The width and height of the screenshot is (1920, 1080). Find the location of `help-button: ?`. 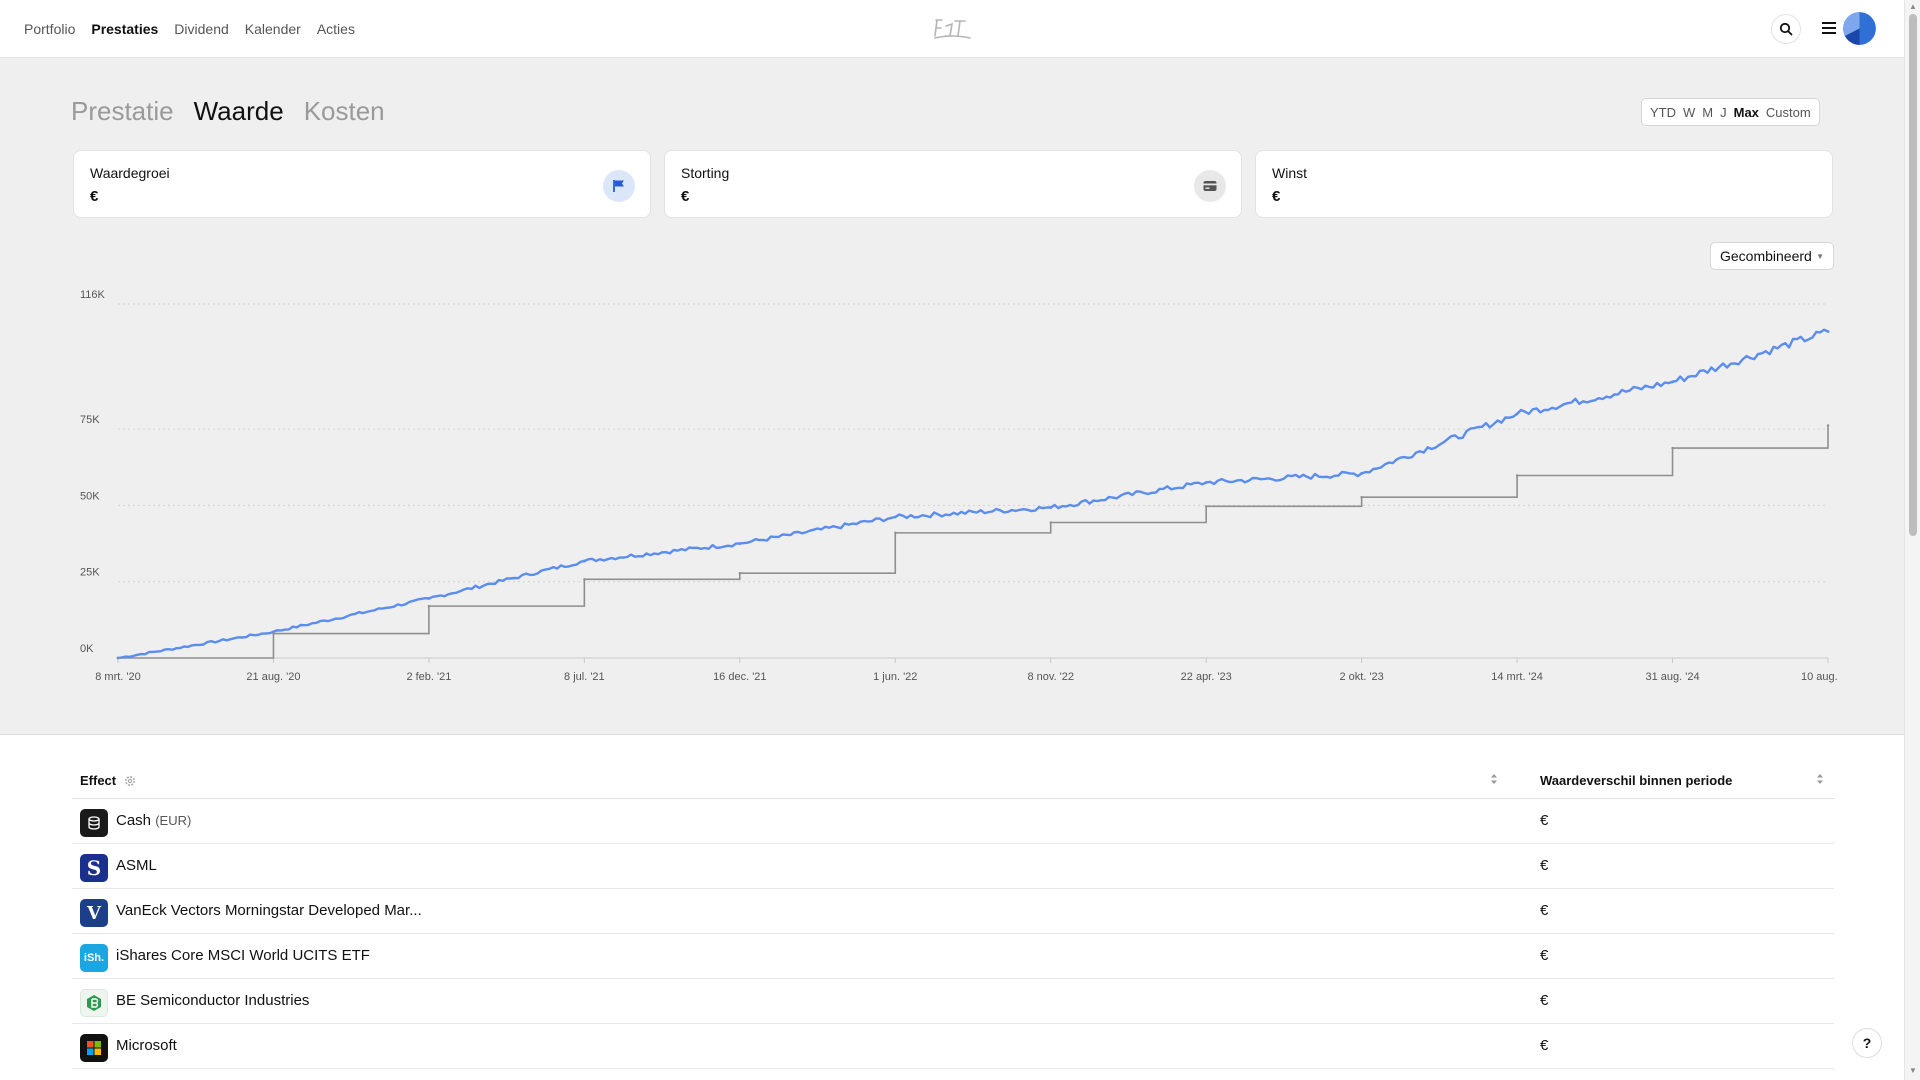

help-button: ? is located at coordinates (1867, 1043).